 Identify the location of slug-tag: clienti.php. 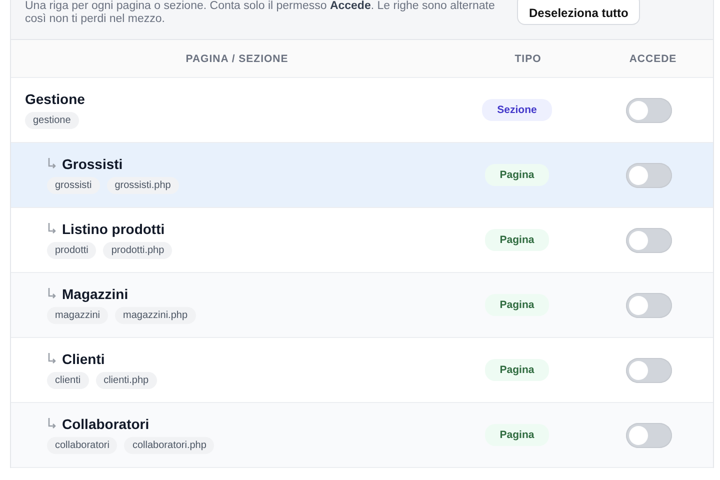
(126, 380).